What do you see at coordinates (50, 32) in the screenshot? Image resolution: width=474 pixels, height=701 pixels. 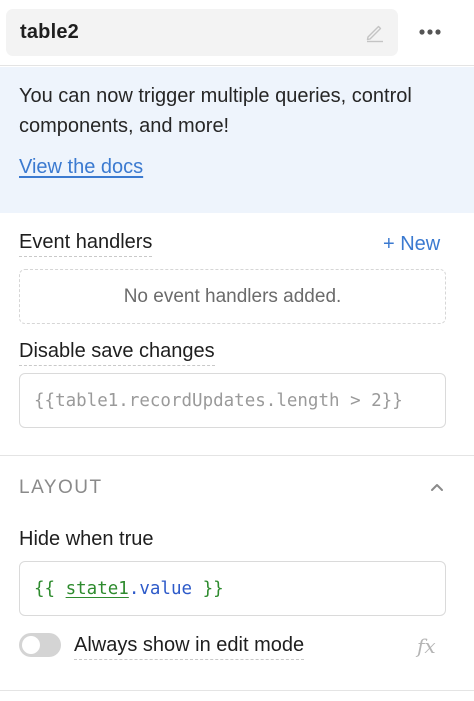 I see `component-name: table2` at bounding box center [50, 32].